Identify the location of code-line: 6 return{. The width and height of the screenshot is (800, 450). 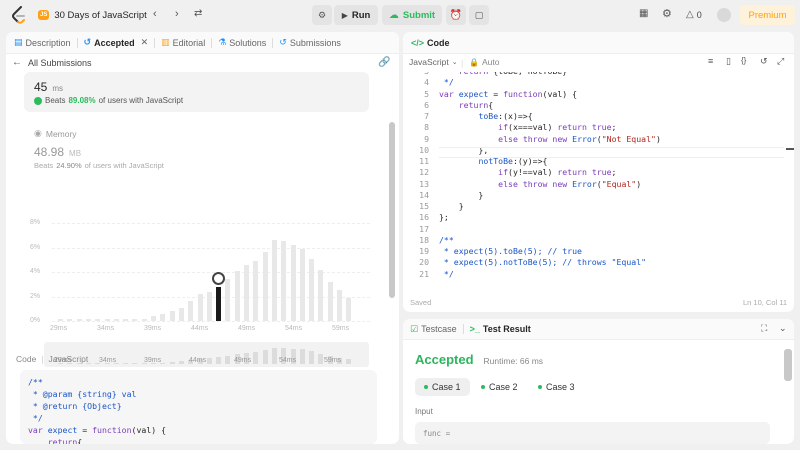
(593, 105).